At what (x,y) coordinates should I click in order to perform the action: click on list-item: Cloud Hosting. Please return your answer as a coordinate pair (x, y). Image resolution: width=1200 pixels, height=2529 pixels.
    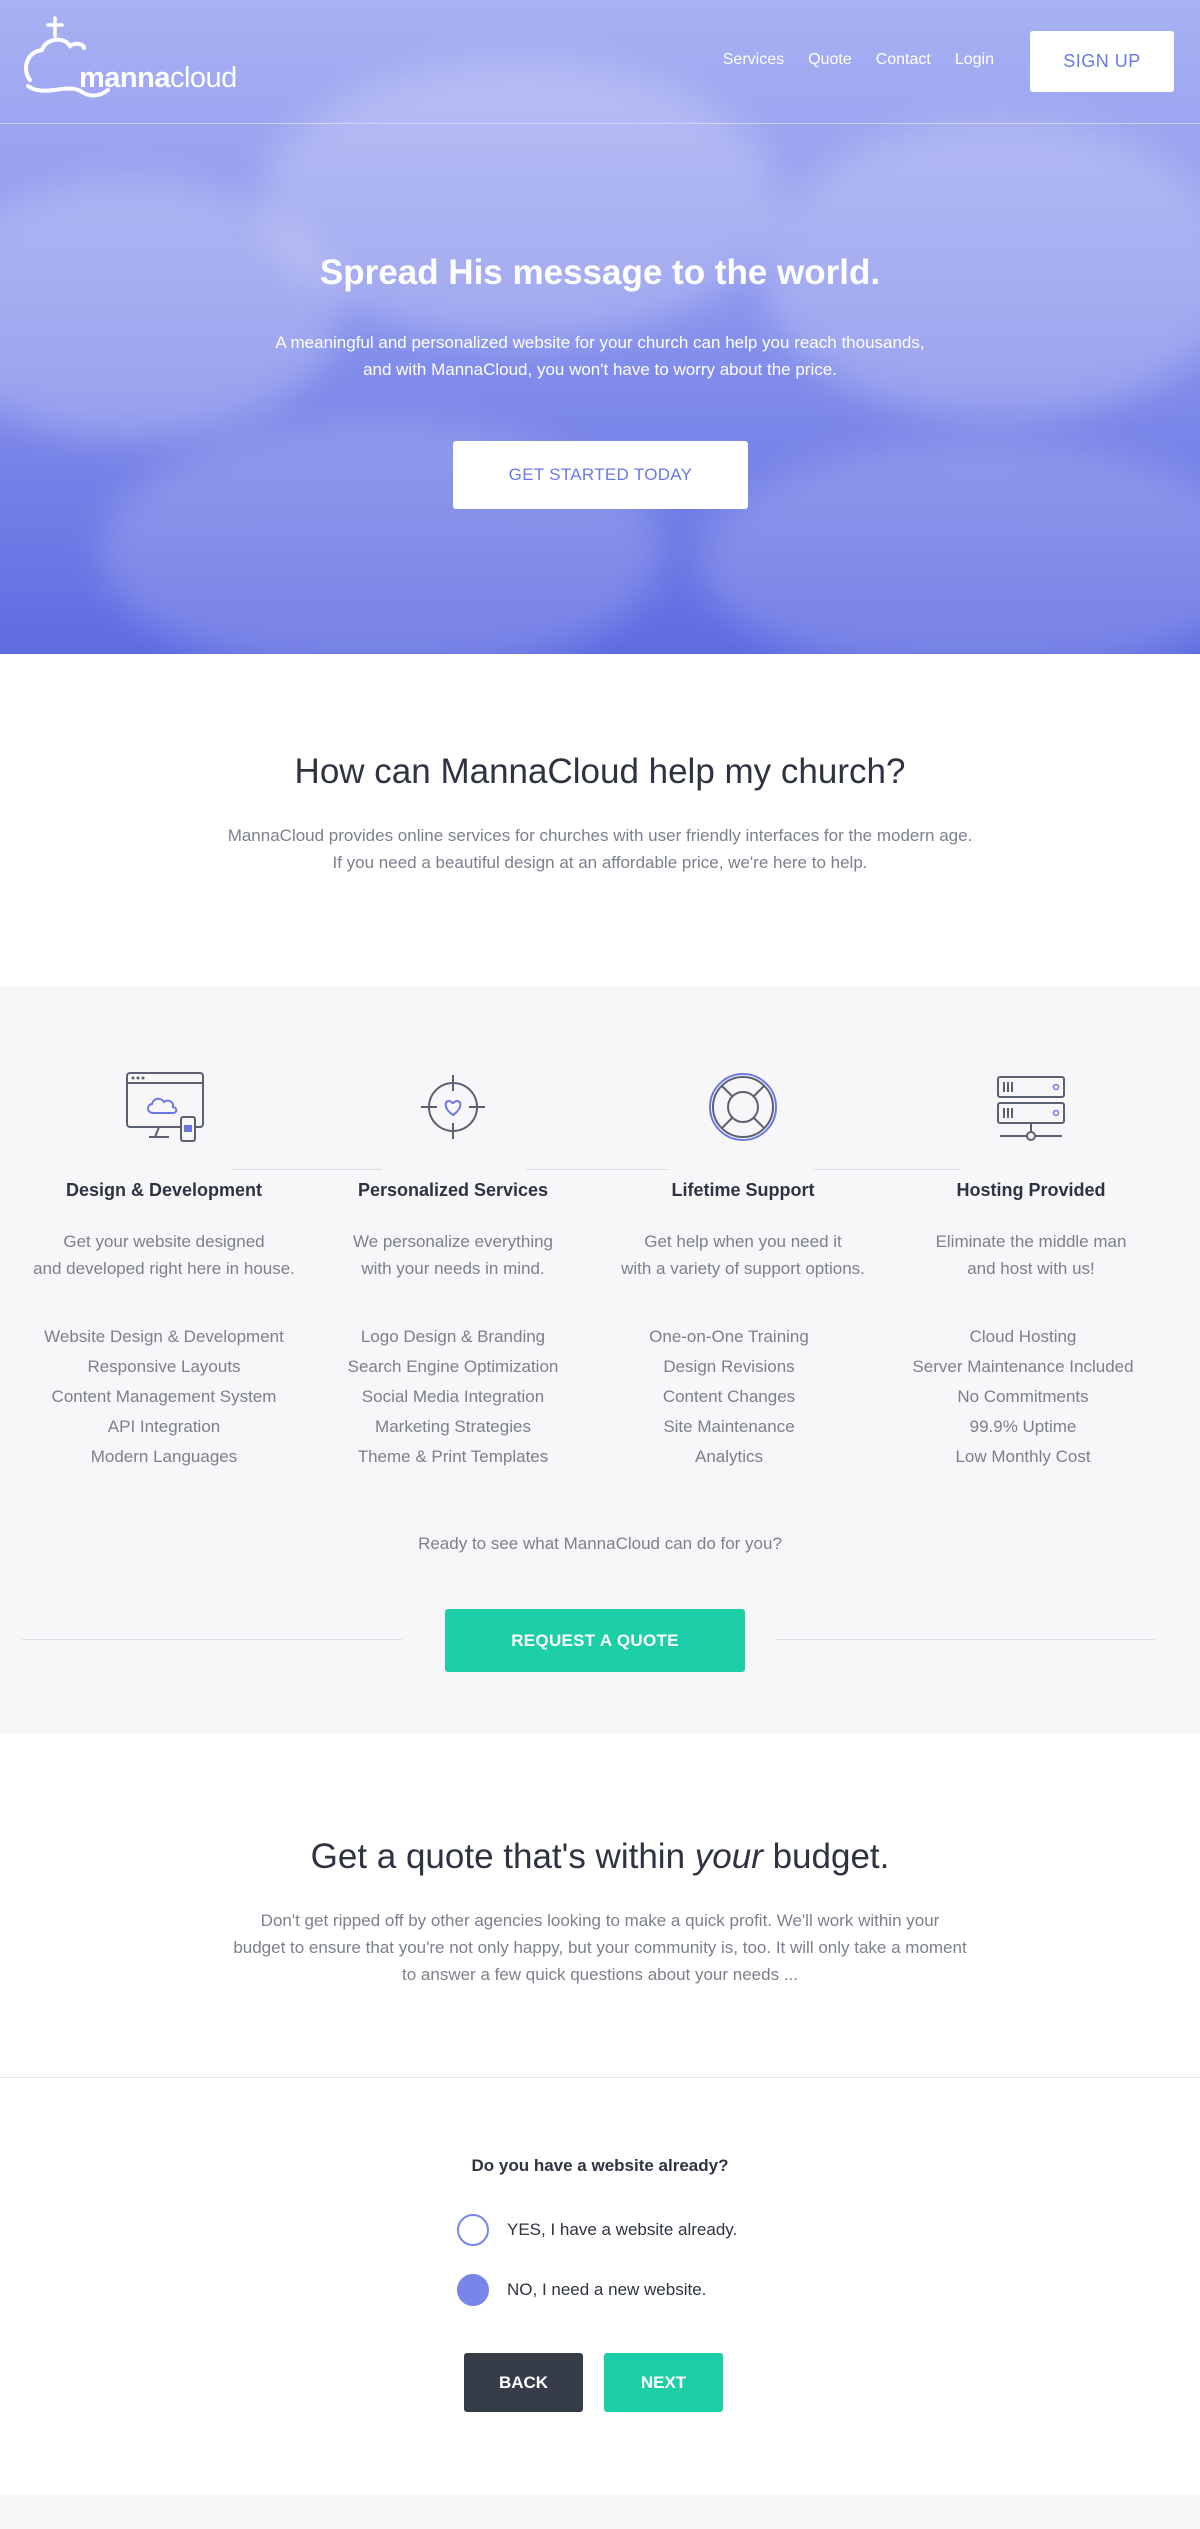
    Looking at the image, I should click on (1023, 1336).